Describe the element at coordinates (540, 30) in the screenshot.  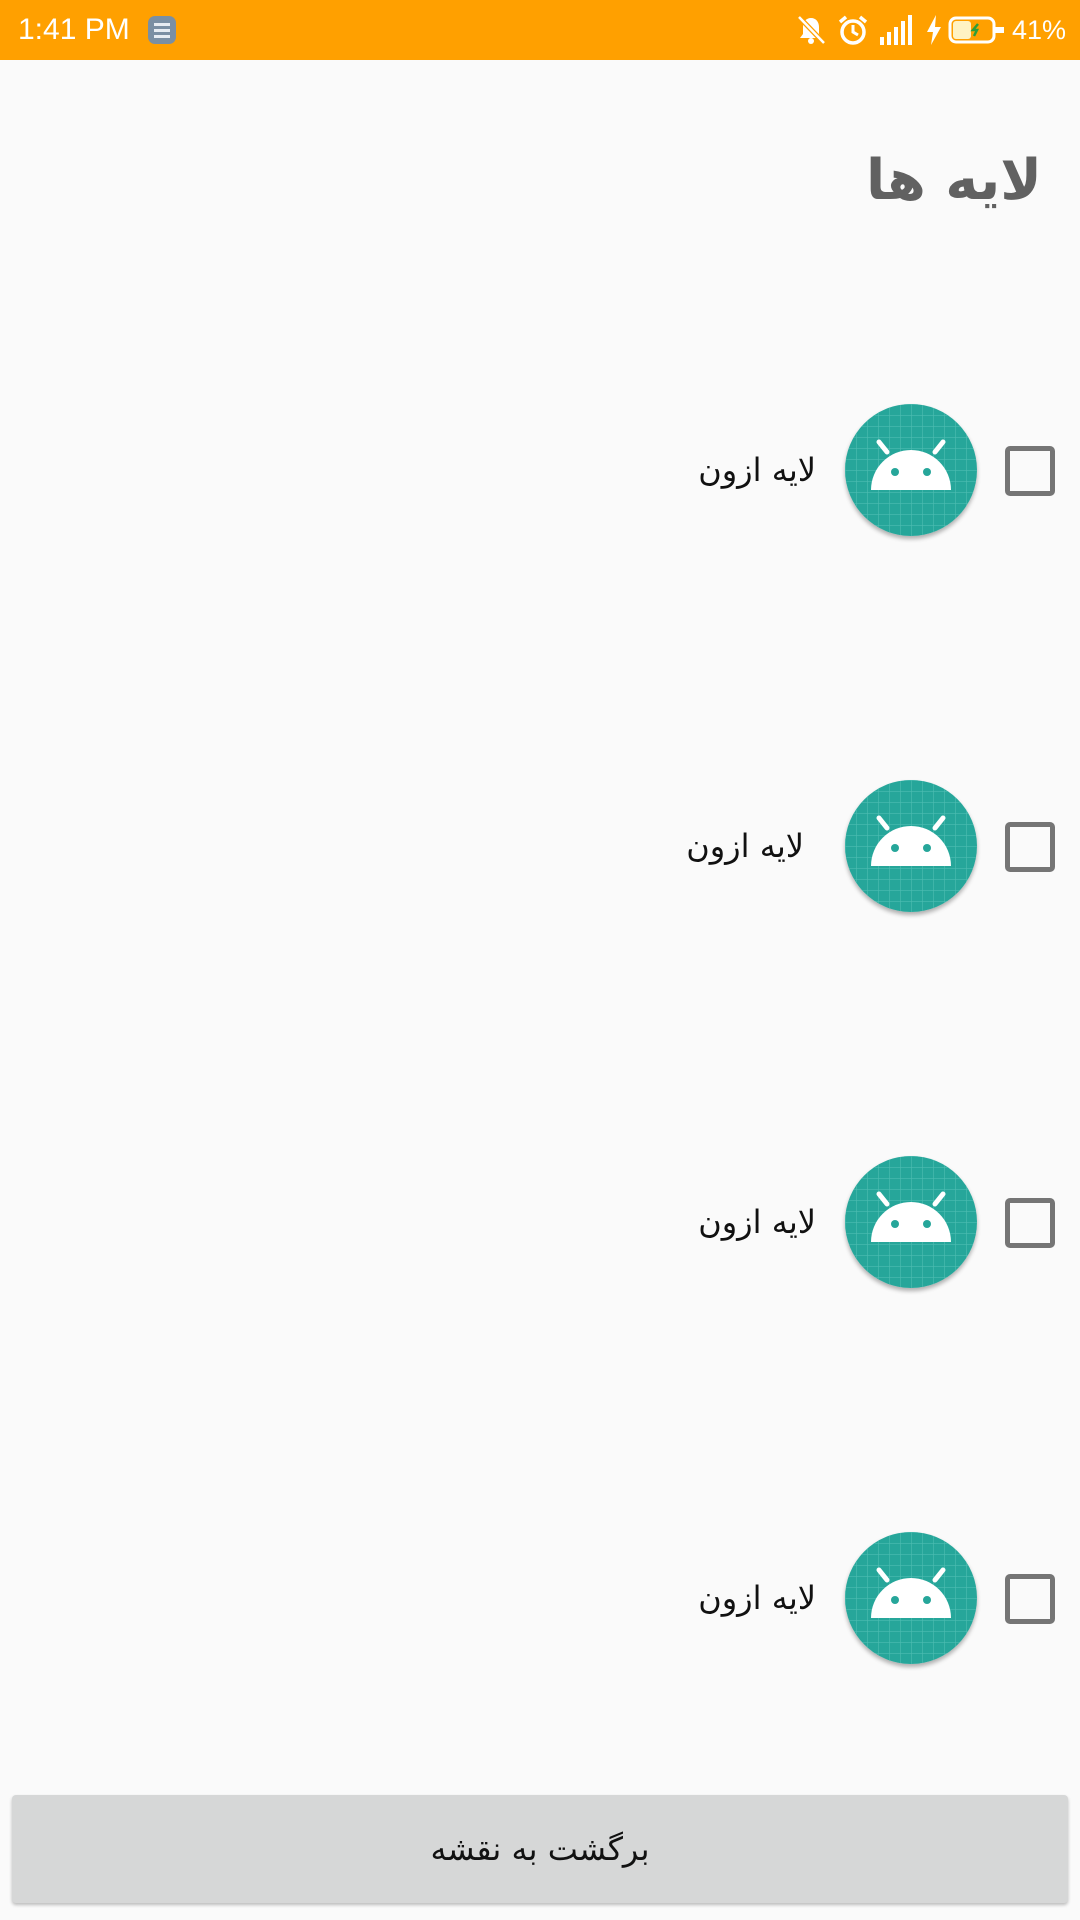
I see `status-bar: 1:41 PM 41%` at that location.